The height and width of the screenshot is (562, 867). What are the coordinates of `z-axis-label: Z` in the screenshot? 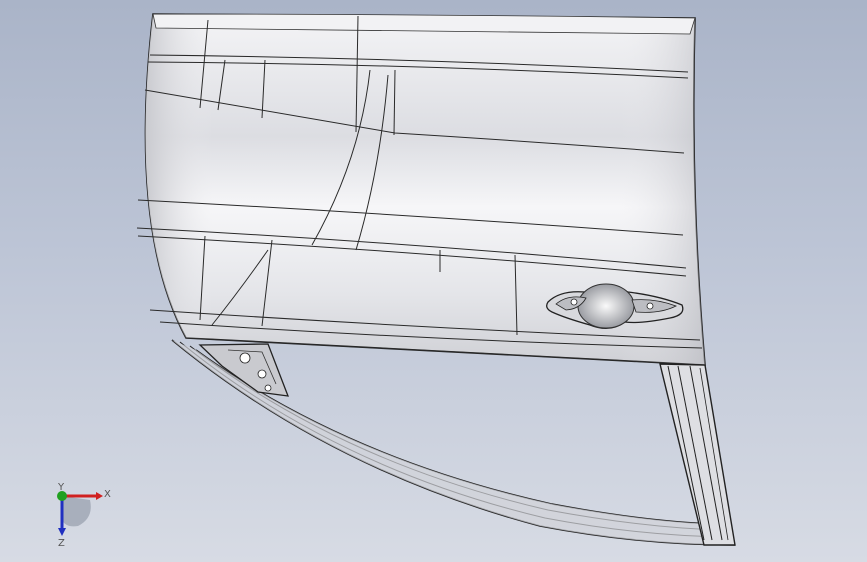 It's located at (61, 543).